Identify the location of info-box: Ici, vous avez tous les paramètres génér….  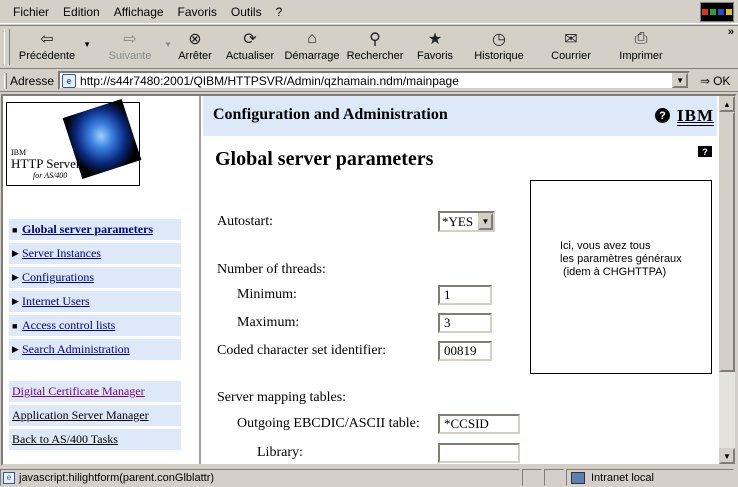
(621, 277).